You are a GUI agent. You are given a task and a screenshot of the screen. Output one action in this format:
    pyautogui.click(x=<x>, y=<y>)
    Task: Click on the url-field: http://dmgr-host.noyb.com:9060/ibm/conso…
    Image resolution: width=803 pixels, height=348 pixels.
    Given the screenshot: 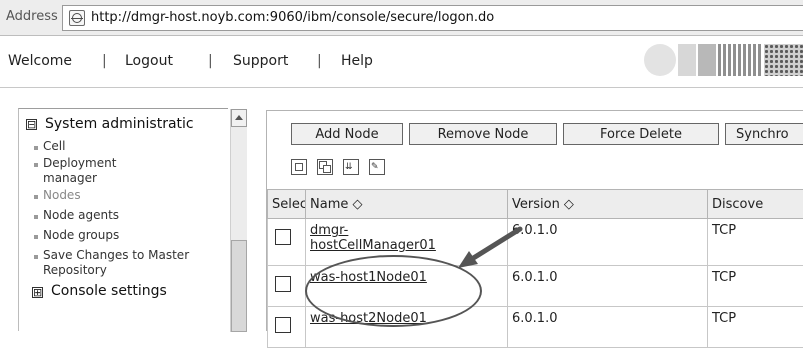 What is the action you would take?
    pyautogui.click(x=432, y=18)
    